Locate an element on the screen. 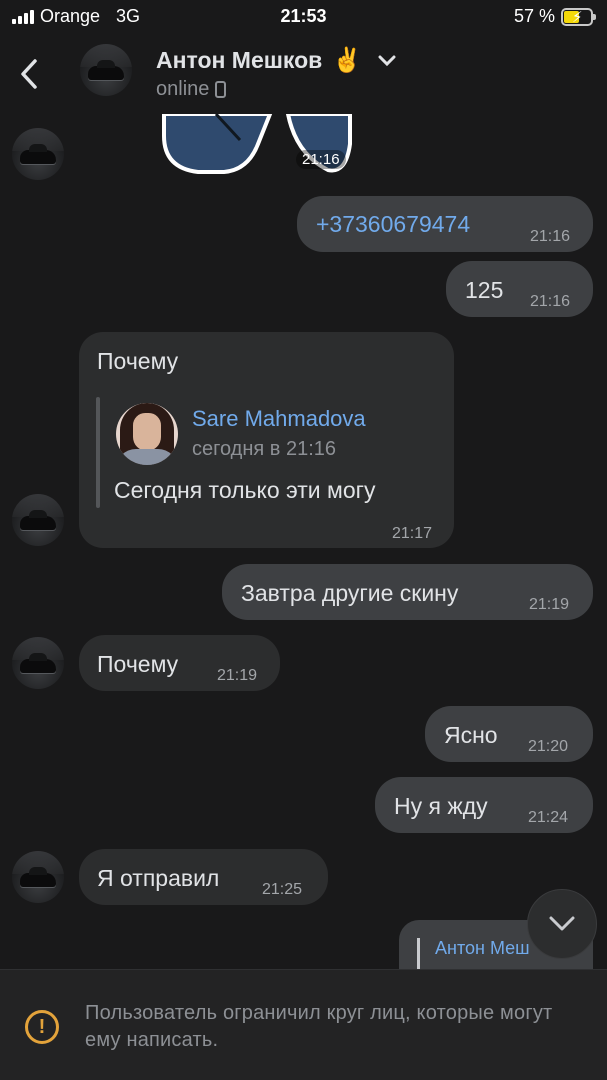  quoted-author-name: Sare Mahmadova is located at coordinates (279, 419).